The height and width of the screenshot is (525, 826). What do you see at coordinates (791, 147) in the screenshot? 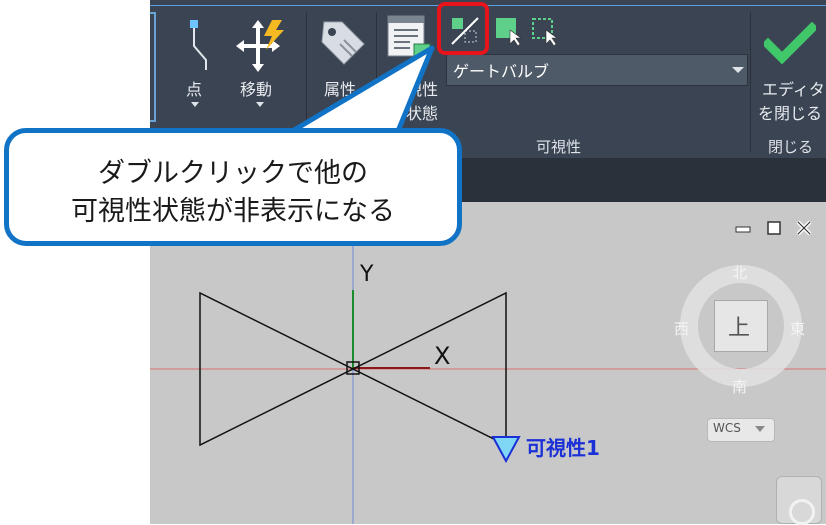
I see `close-panel-title: 閉じる` at bounding box center [791, 147].